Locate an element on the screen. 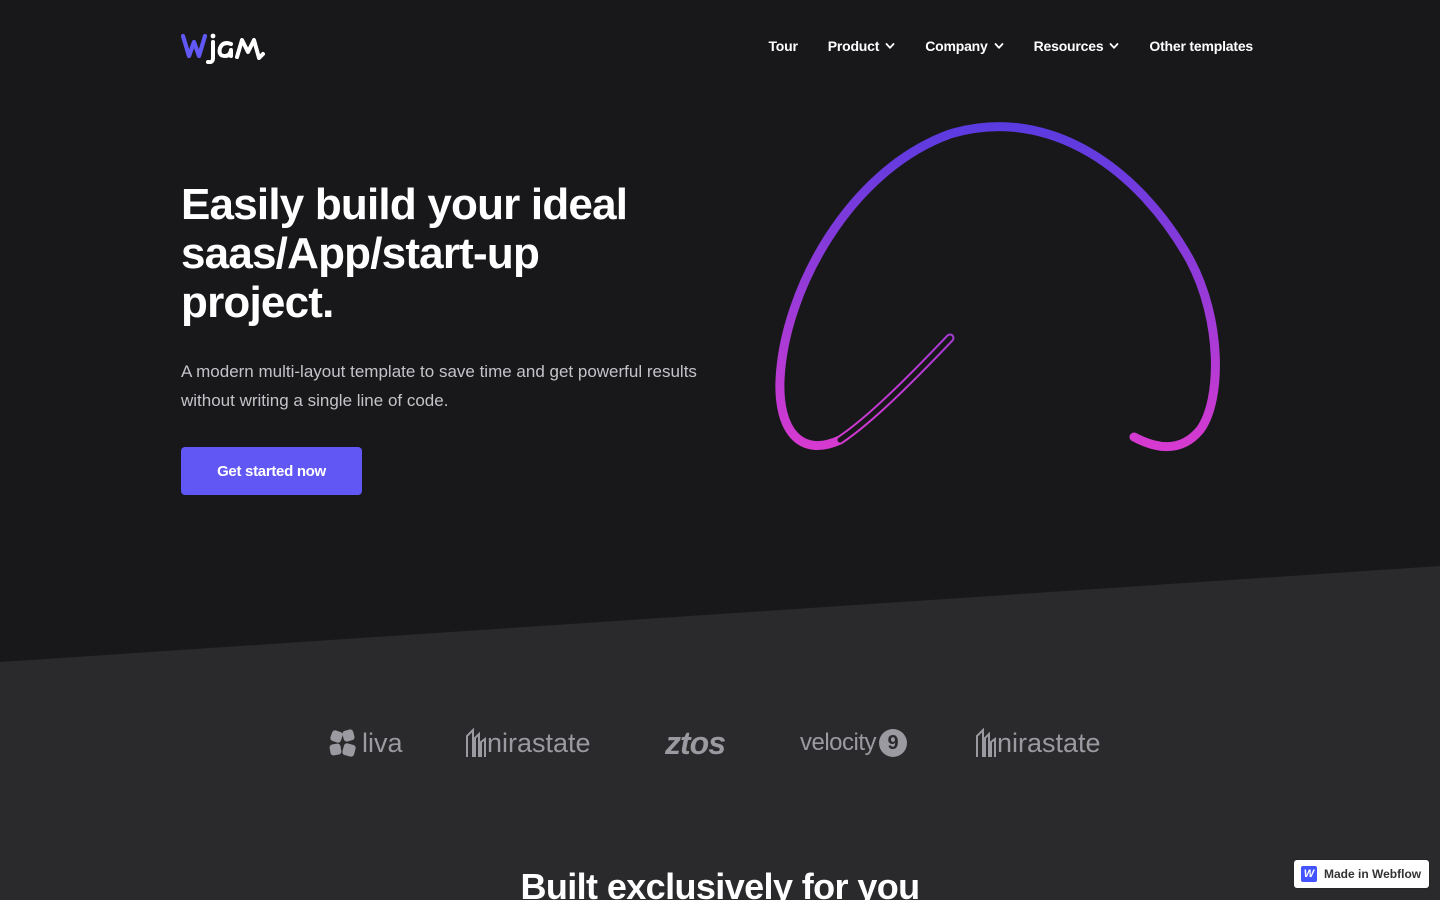 The image size is (1440, 900). logo-liva: liva is located at coordinates (365, 743).